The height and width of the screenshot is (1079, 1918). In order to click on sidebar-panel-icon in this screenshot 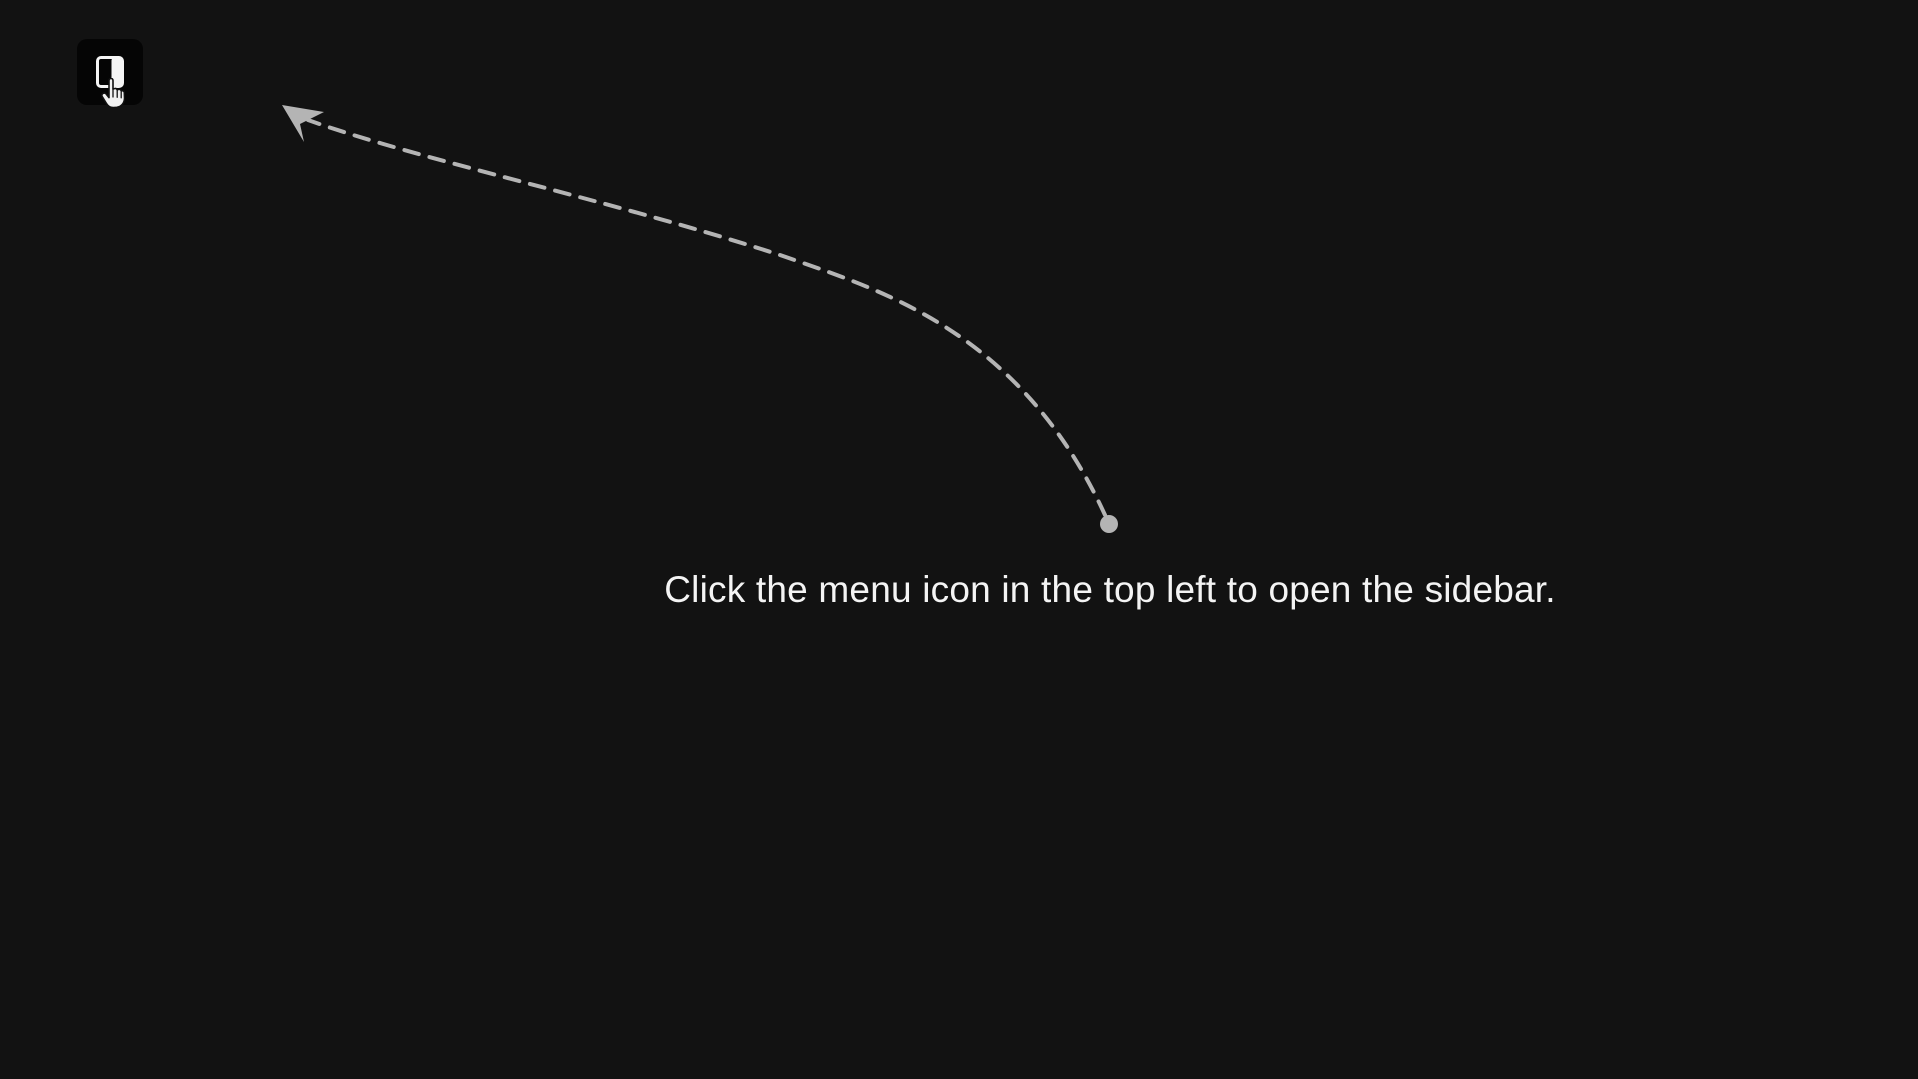, I will do `click(110, 72)`.